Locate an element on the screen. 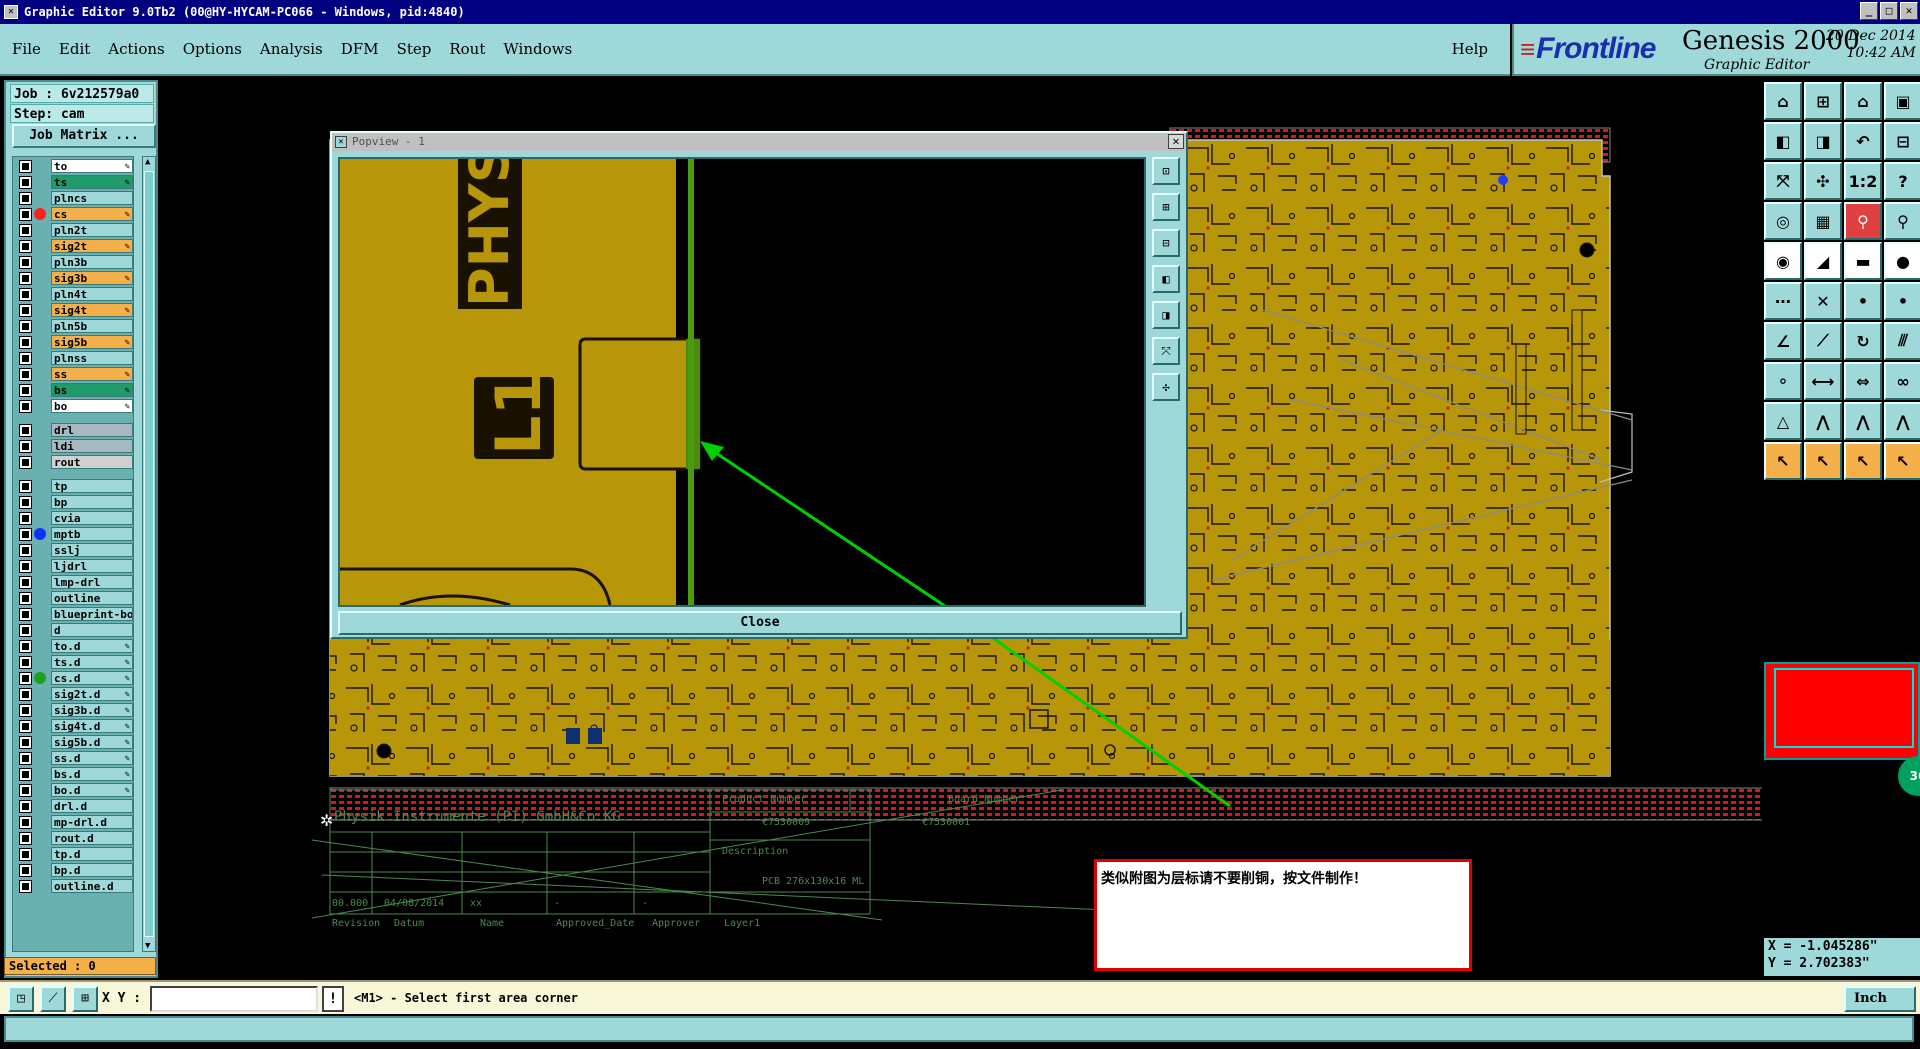 Image resolution: width=1920 pixels, height=1049 pixels. redo-zoom-icon: ⊟ is located at coordinates (1902, 141).